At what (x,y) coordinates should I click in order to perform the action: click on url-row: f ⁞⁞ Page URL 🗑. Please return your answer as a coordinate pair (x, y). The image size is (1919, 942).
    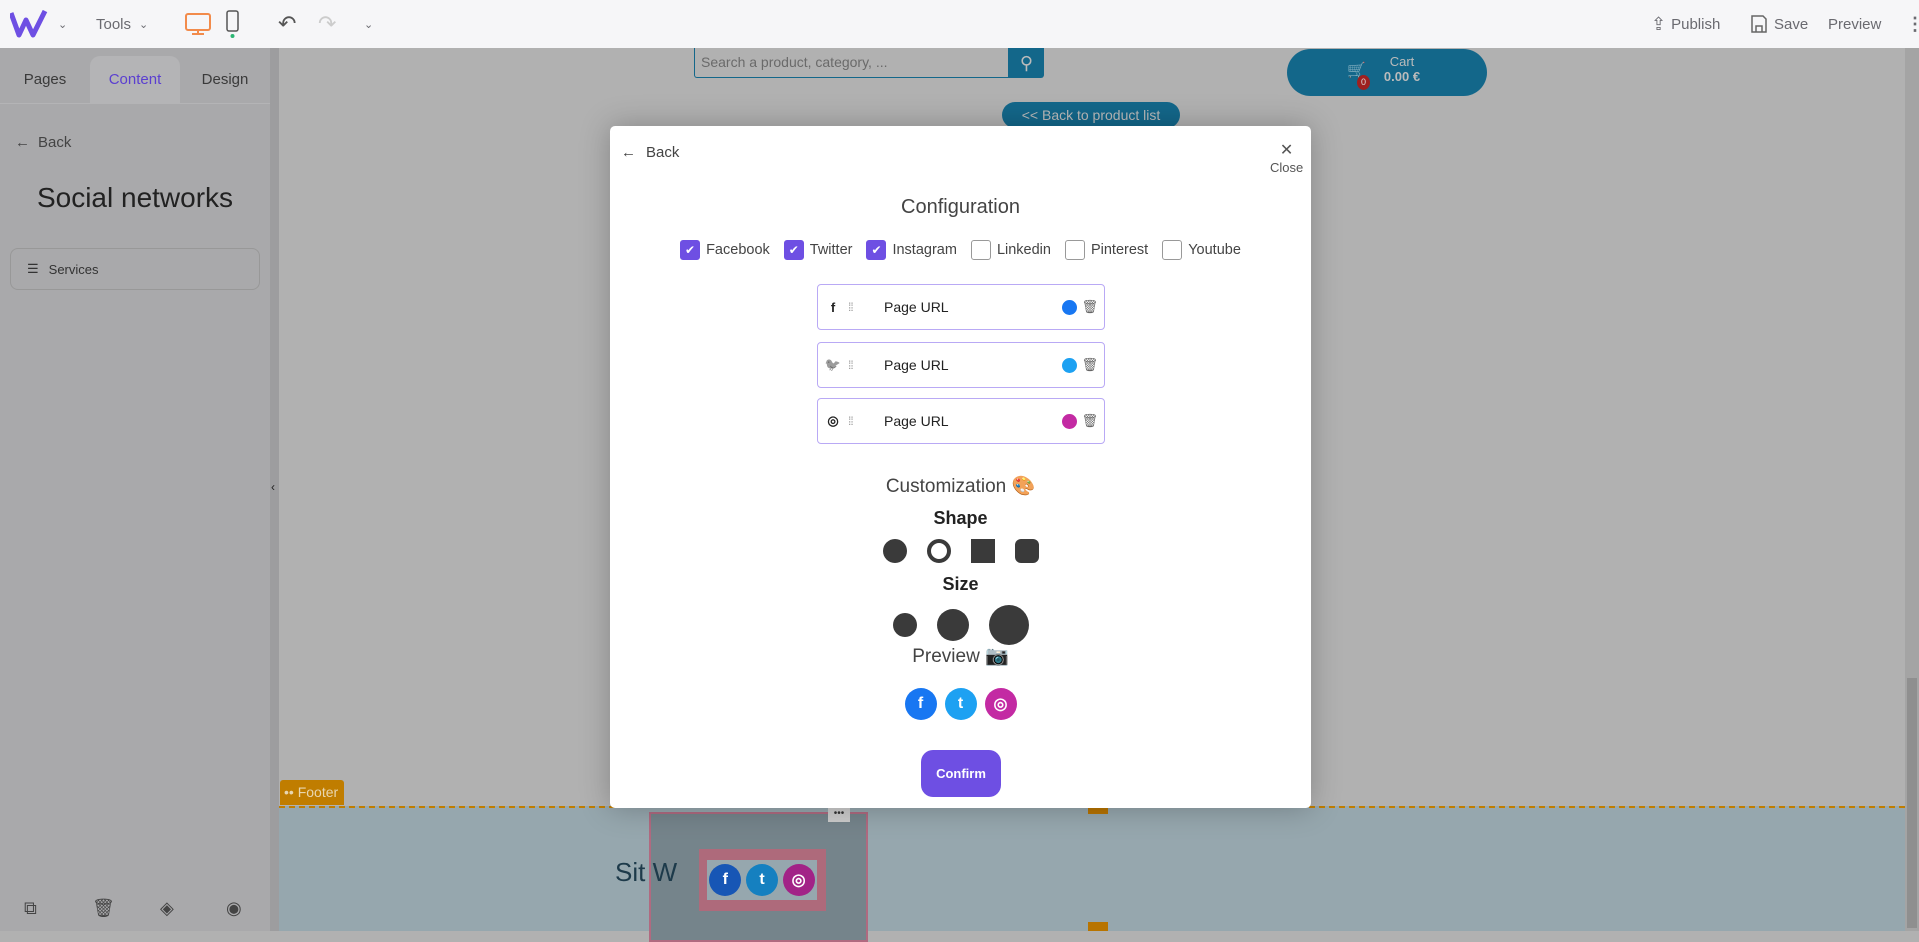
    Looking at the image, I should click on (961, 307).